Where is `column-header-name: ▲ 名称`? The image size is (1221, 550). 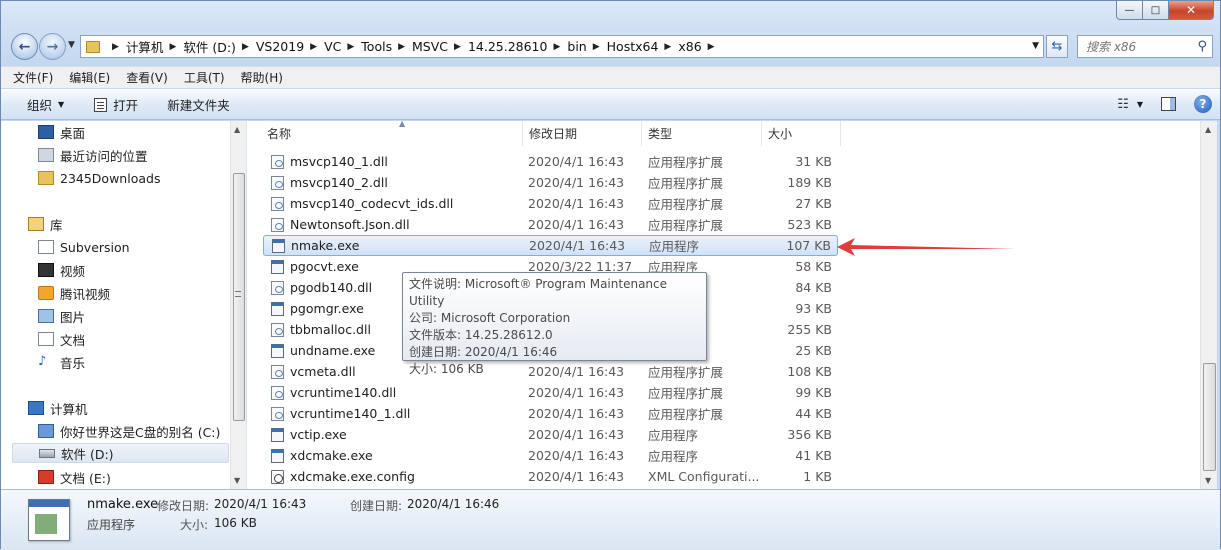 column-header-name: ▲ 名称 is located at coordinates (392, 133).